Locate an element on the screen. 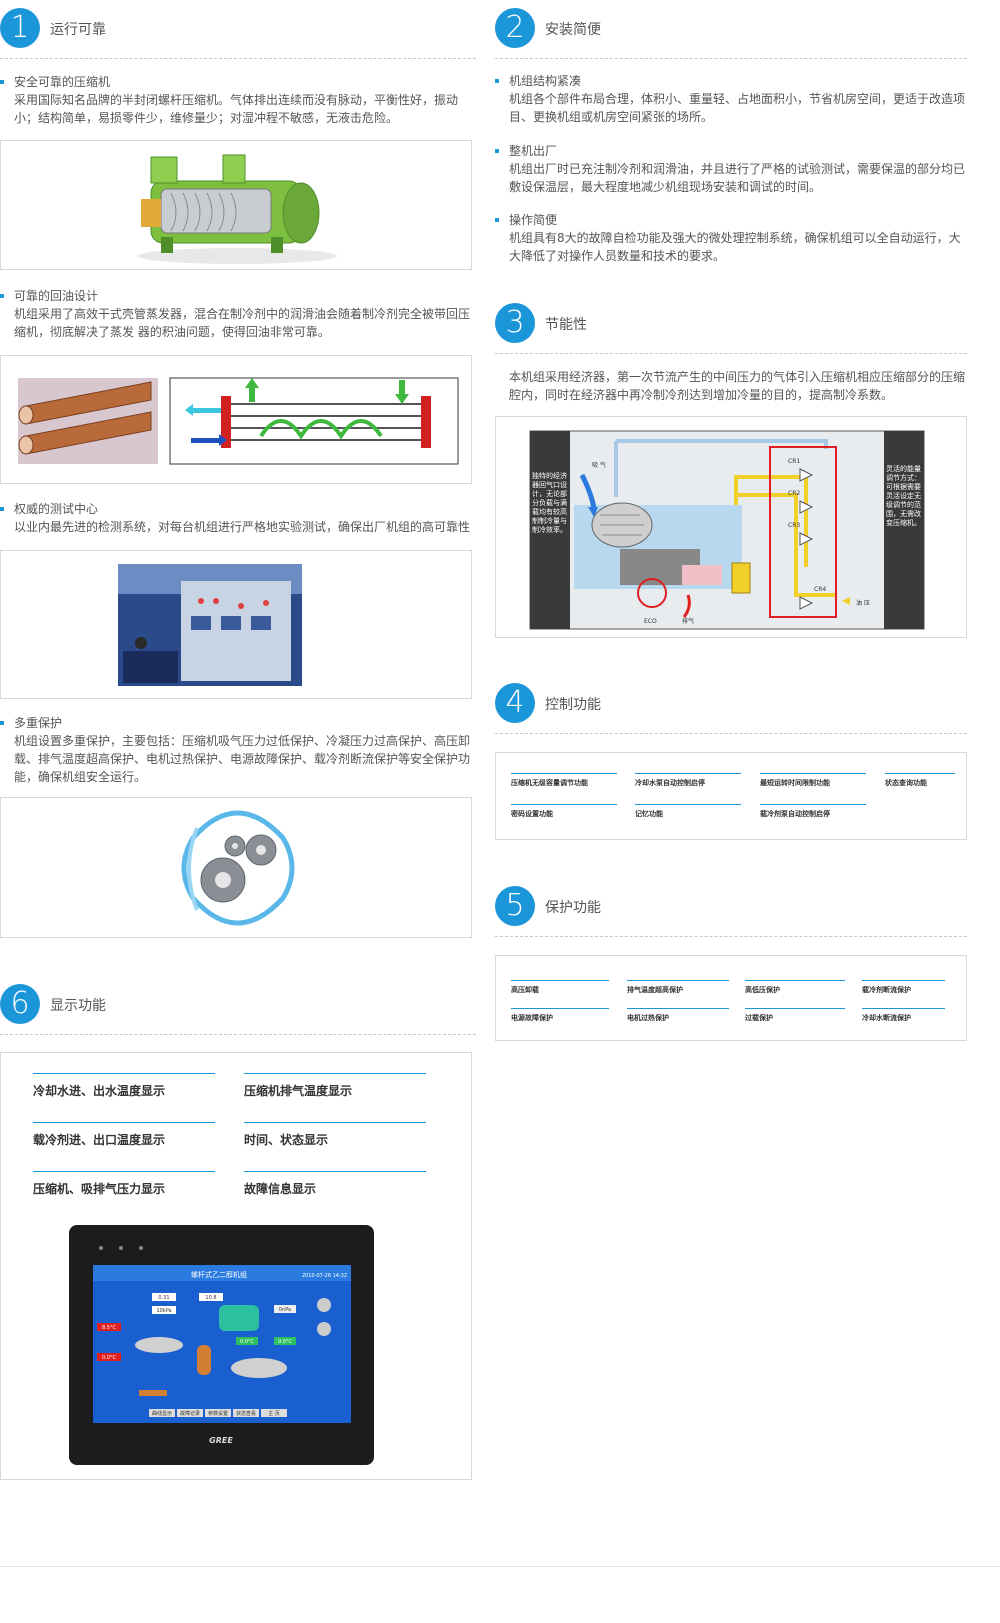  discharge-label: 排气 is located at coordinates (688, 621).